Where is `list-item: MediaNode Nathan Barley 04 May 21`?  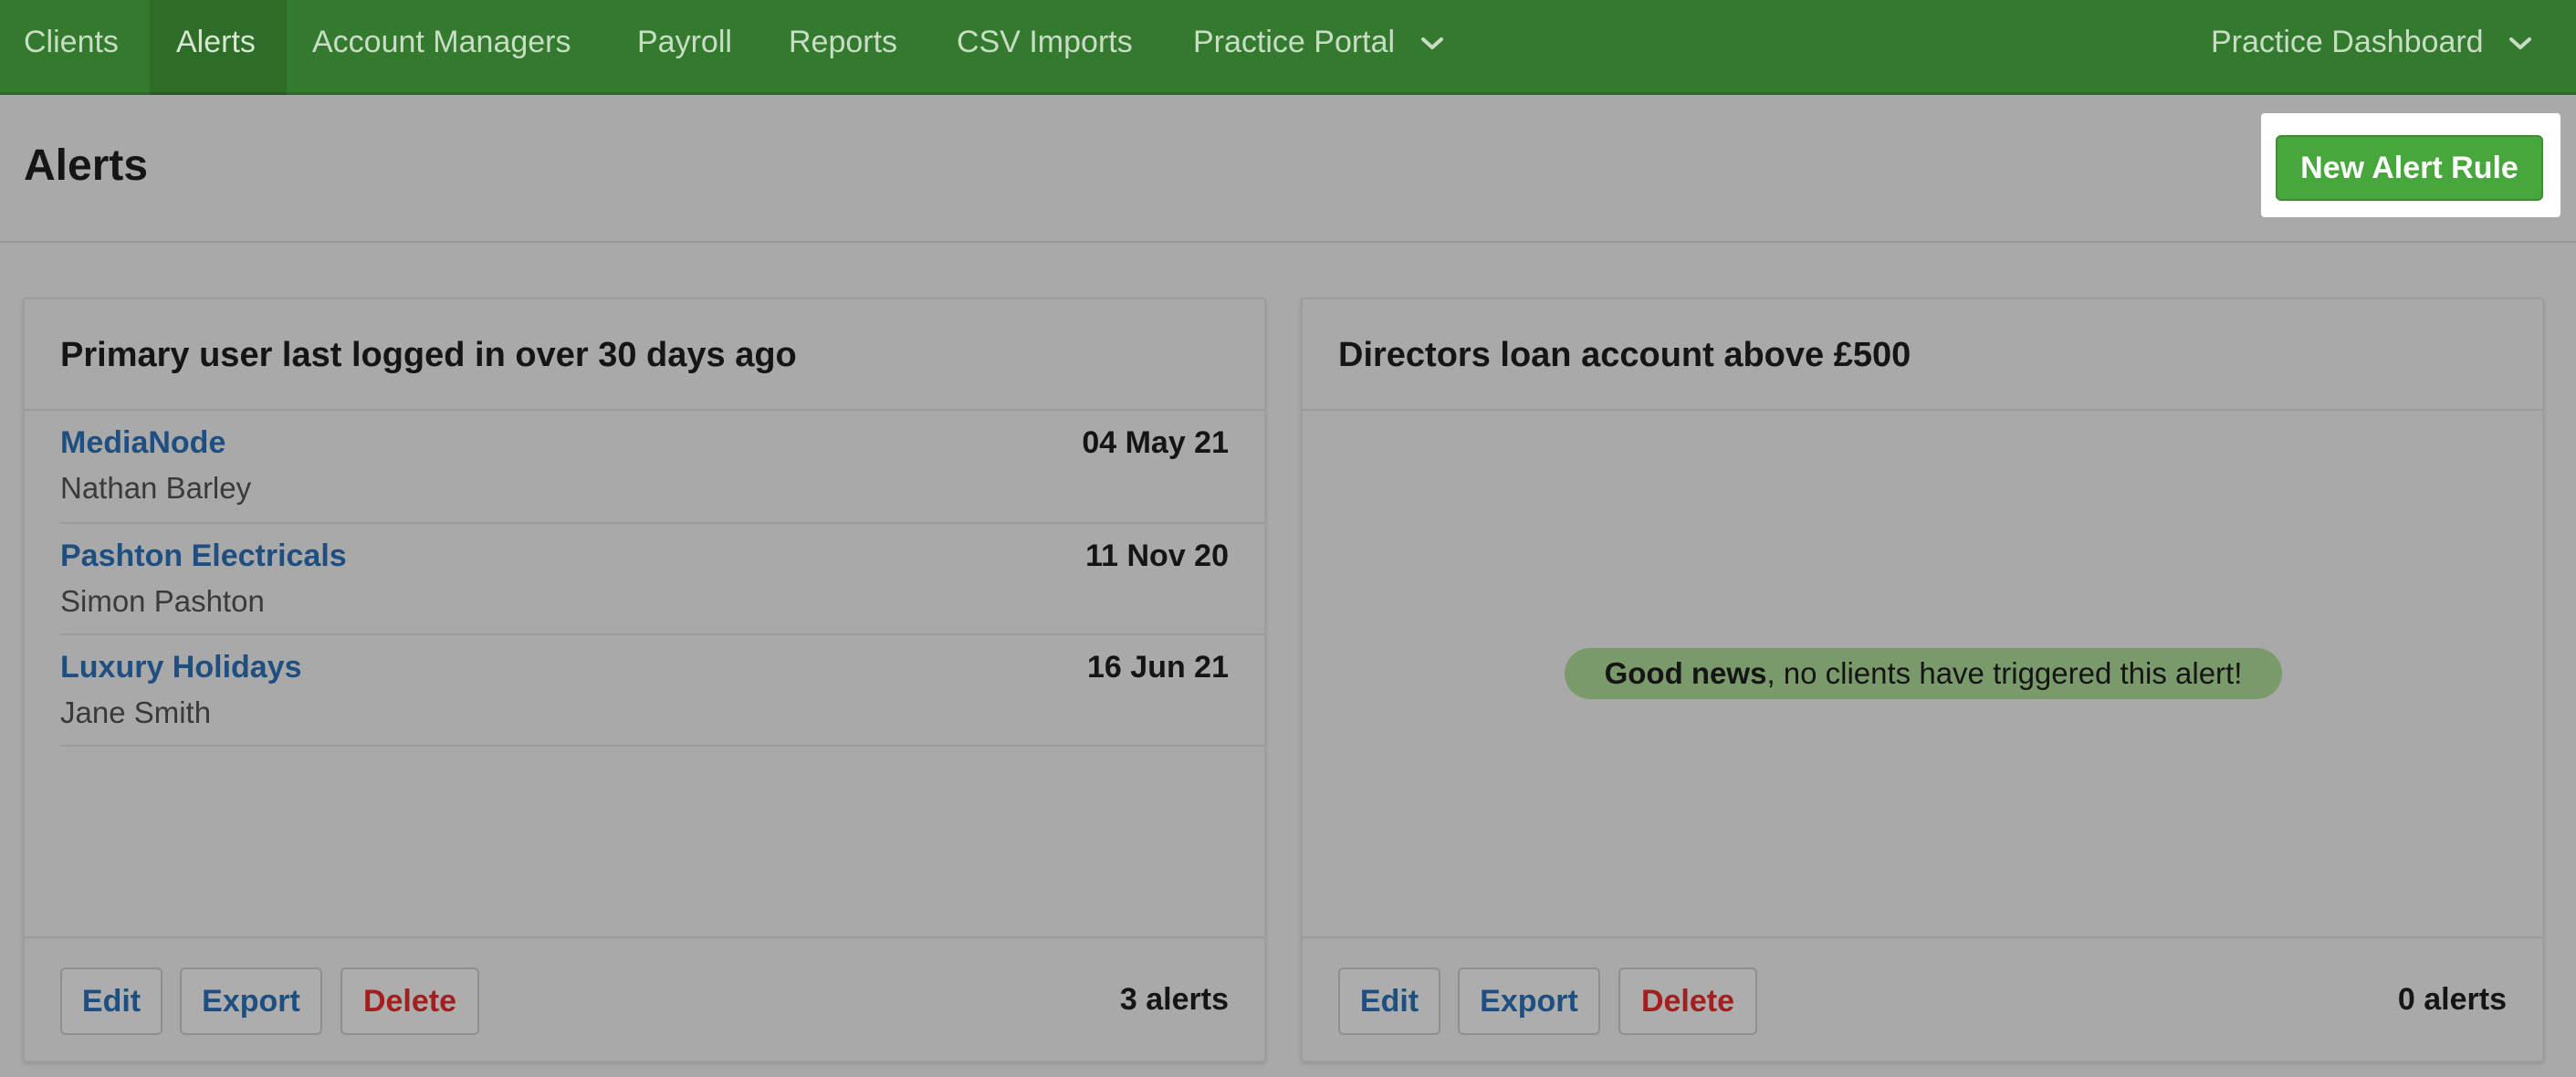 list-item: MediaNode Nathan Barley 04 May 21 is located at coordinates (644, 466).